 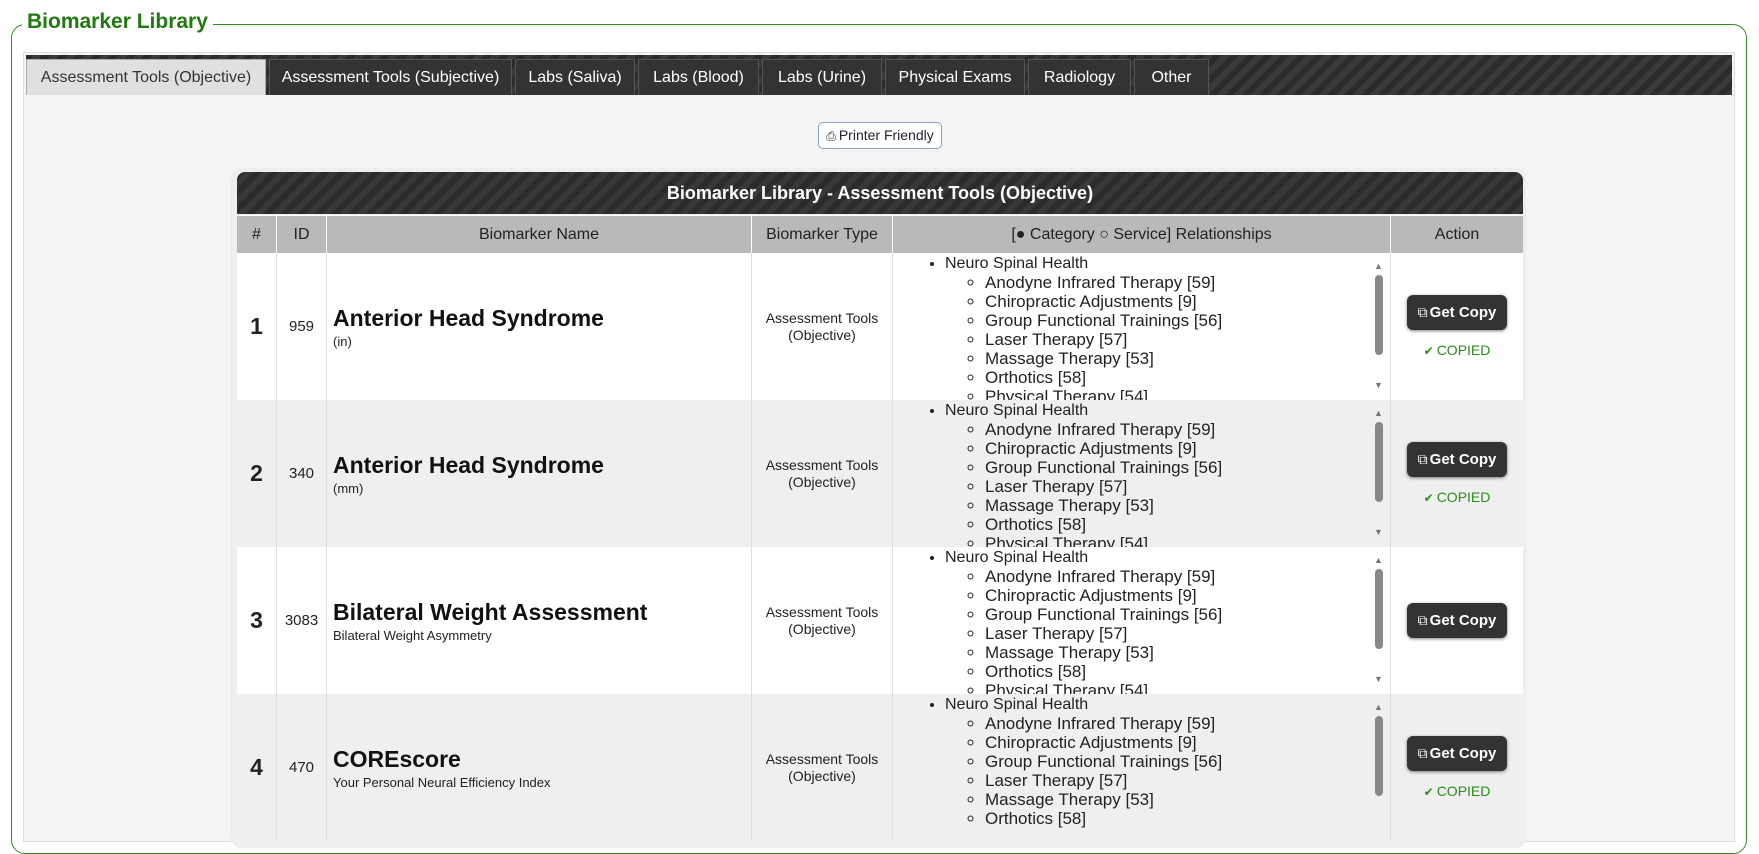 What do you see at coordinates (257, 326) in the screenshot?
I see `row-number: 1` at bounding box center [257, 326].